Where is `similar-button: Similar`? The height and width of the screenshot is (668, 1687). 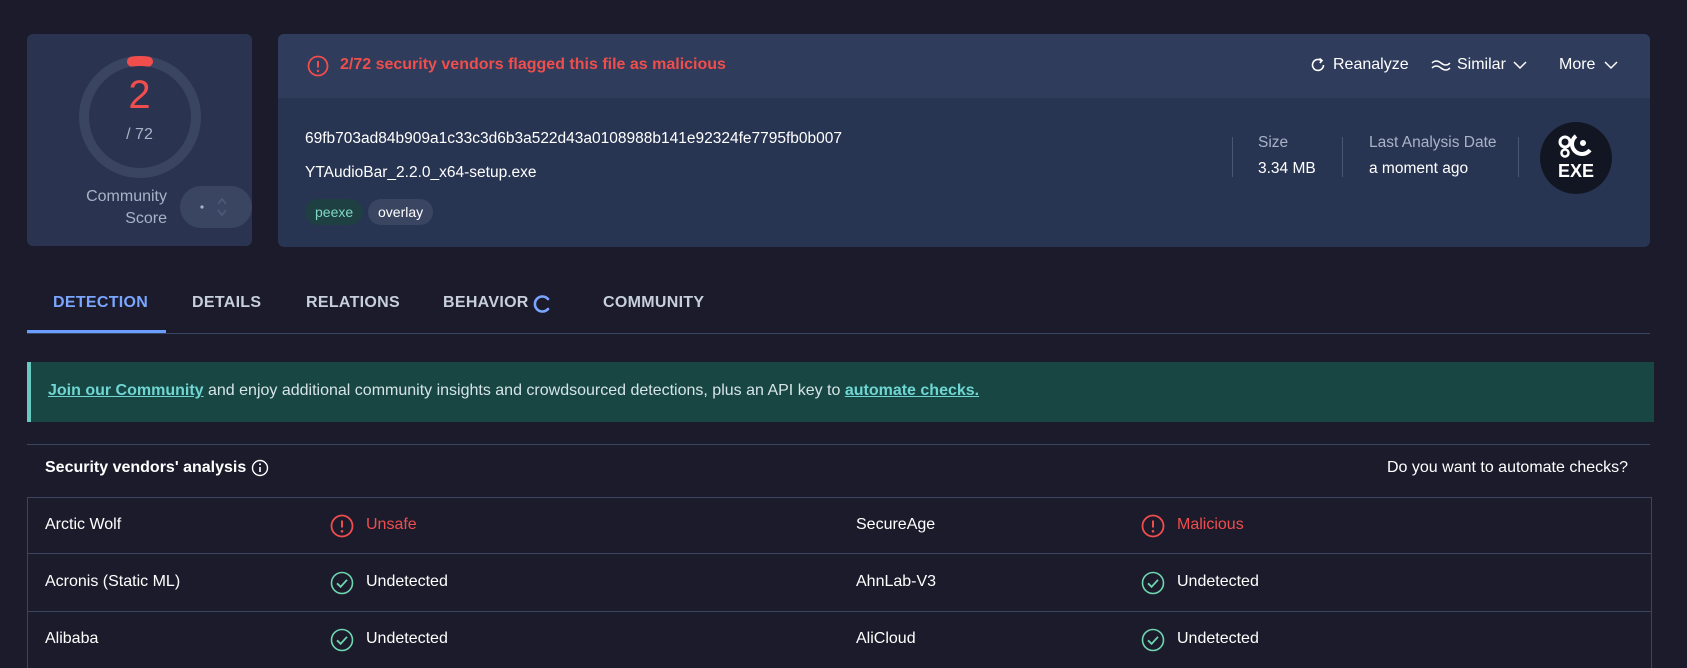 similar-button: Similar is located at coordinates (1479, 65).